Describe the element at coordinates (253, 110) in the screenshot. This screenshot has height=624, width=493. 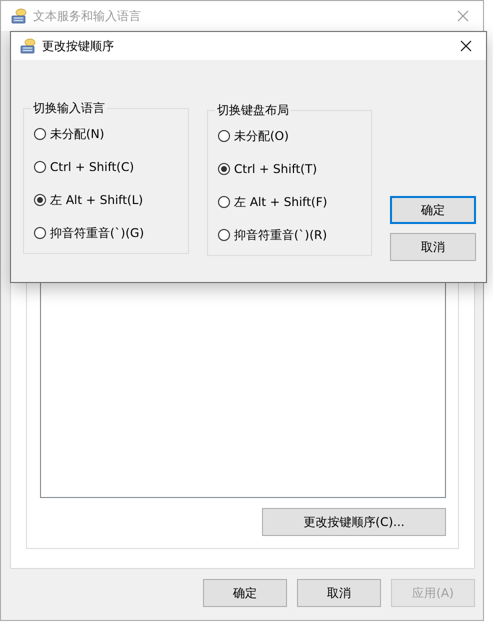
I see `group-title: 切换键盘布局` at that location.